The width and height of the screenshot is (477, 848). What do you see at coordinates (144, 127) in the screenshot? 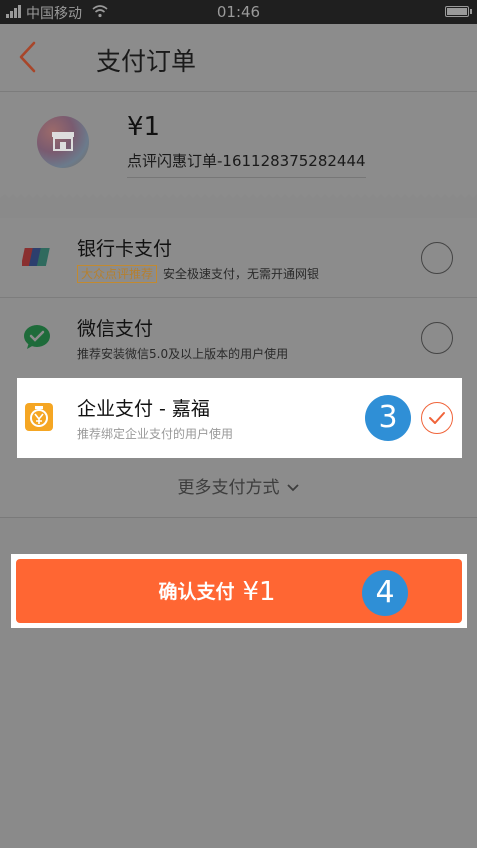
I see `order-amount: ¥1` at bounding box center [144, 127].